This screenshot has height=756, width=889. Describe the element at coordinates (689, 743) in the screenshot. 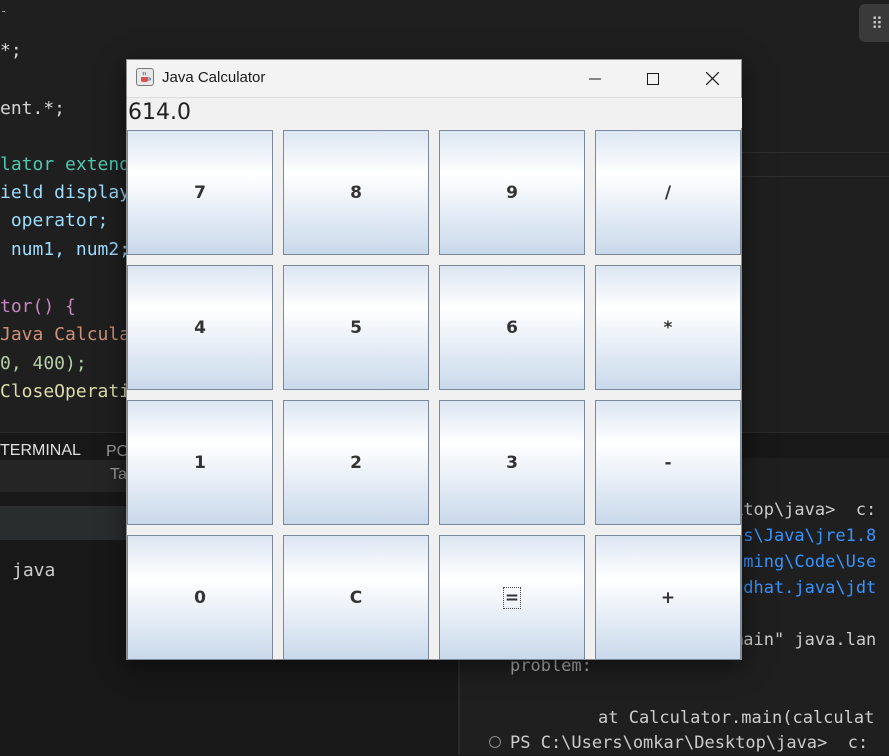

I see `terminal-prompt-line: PS C:\Users\omkar\Desktop\java> c:` at that location.